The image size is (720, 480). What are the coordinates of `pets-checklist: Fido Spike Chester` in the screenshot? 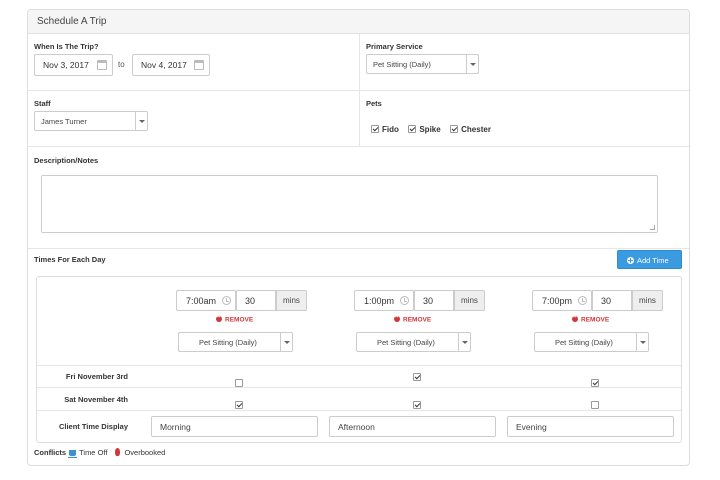 It's located at (433, 129).